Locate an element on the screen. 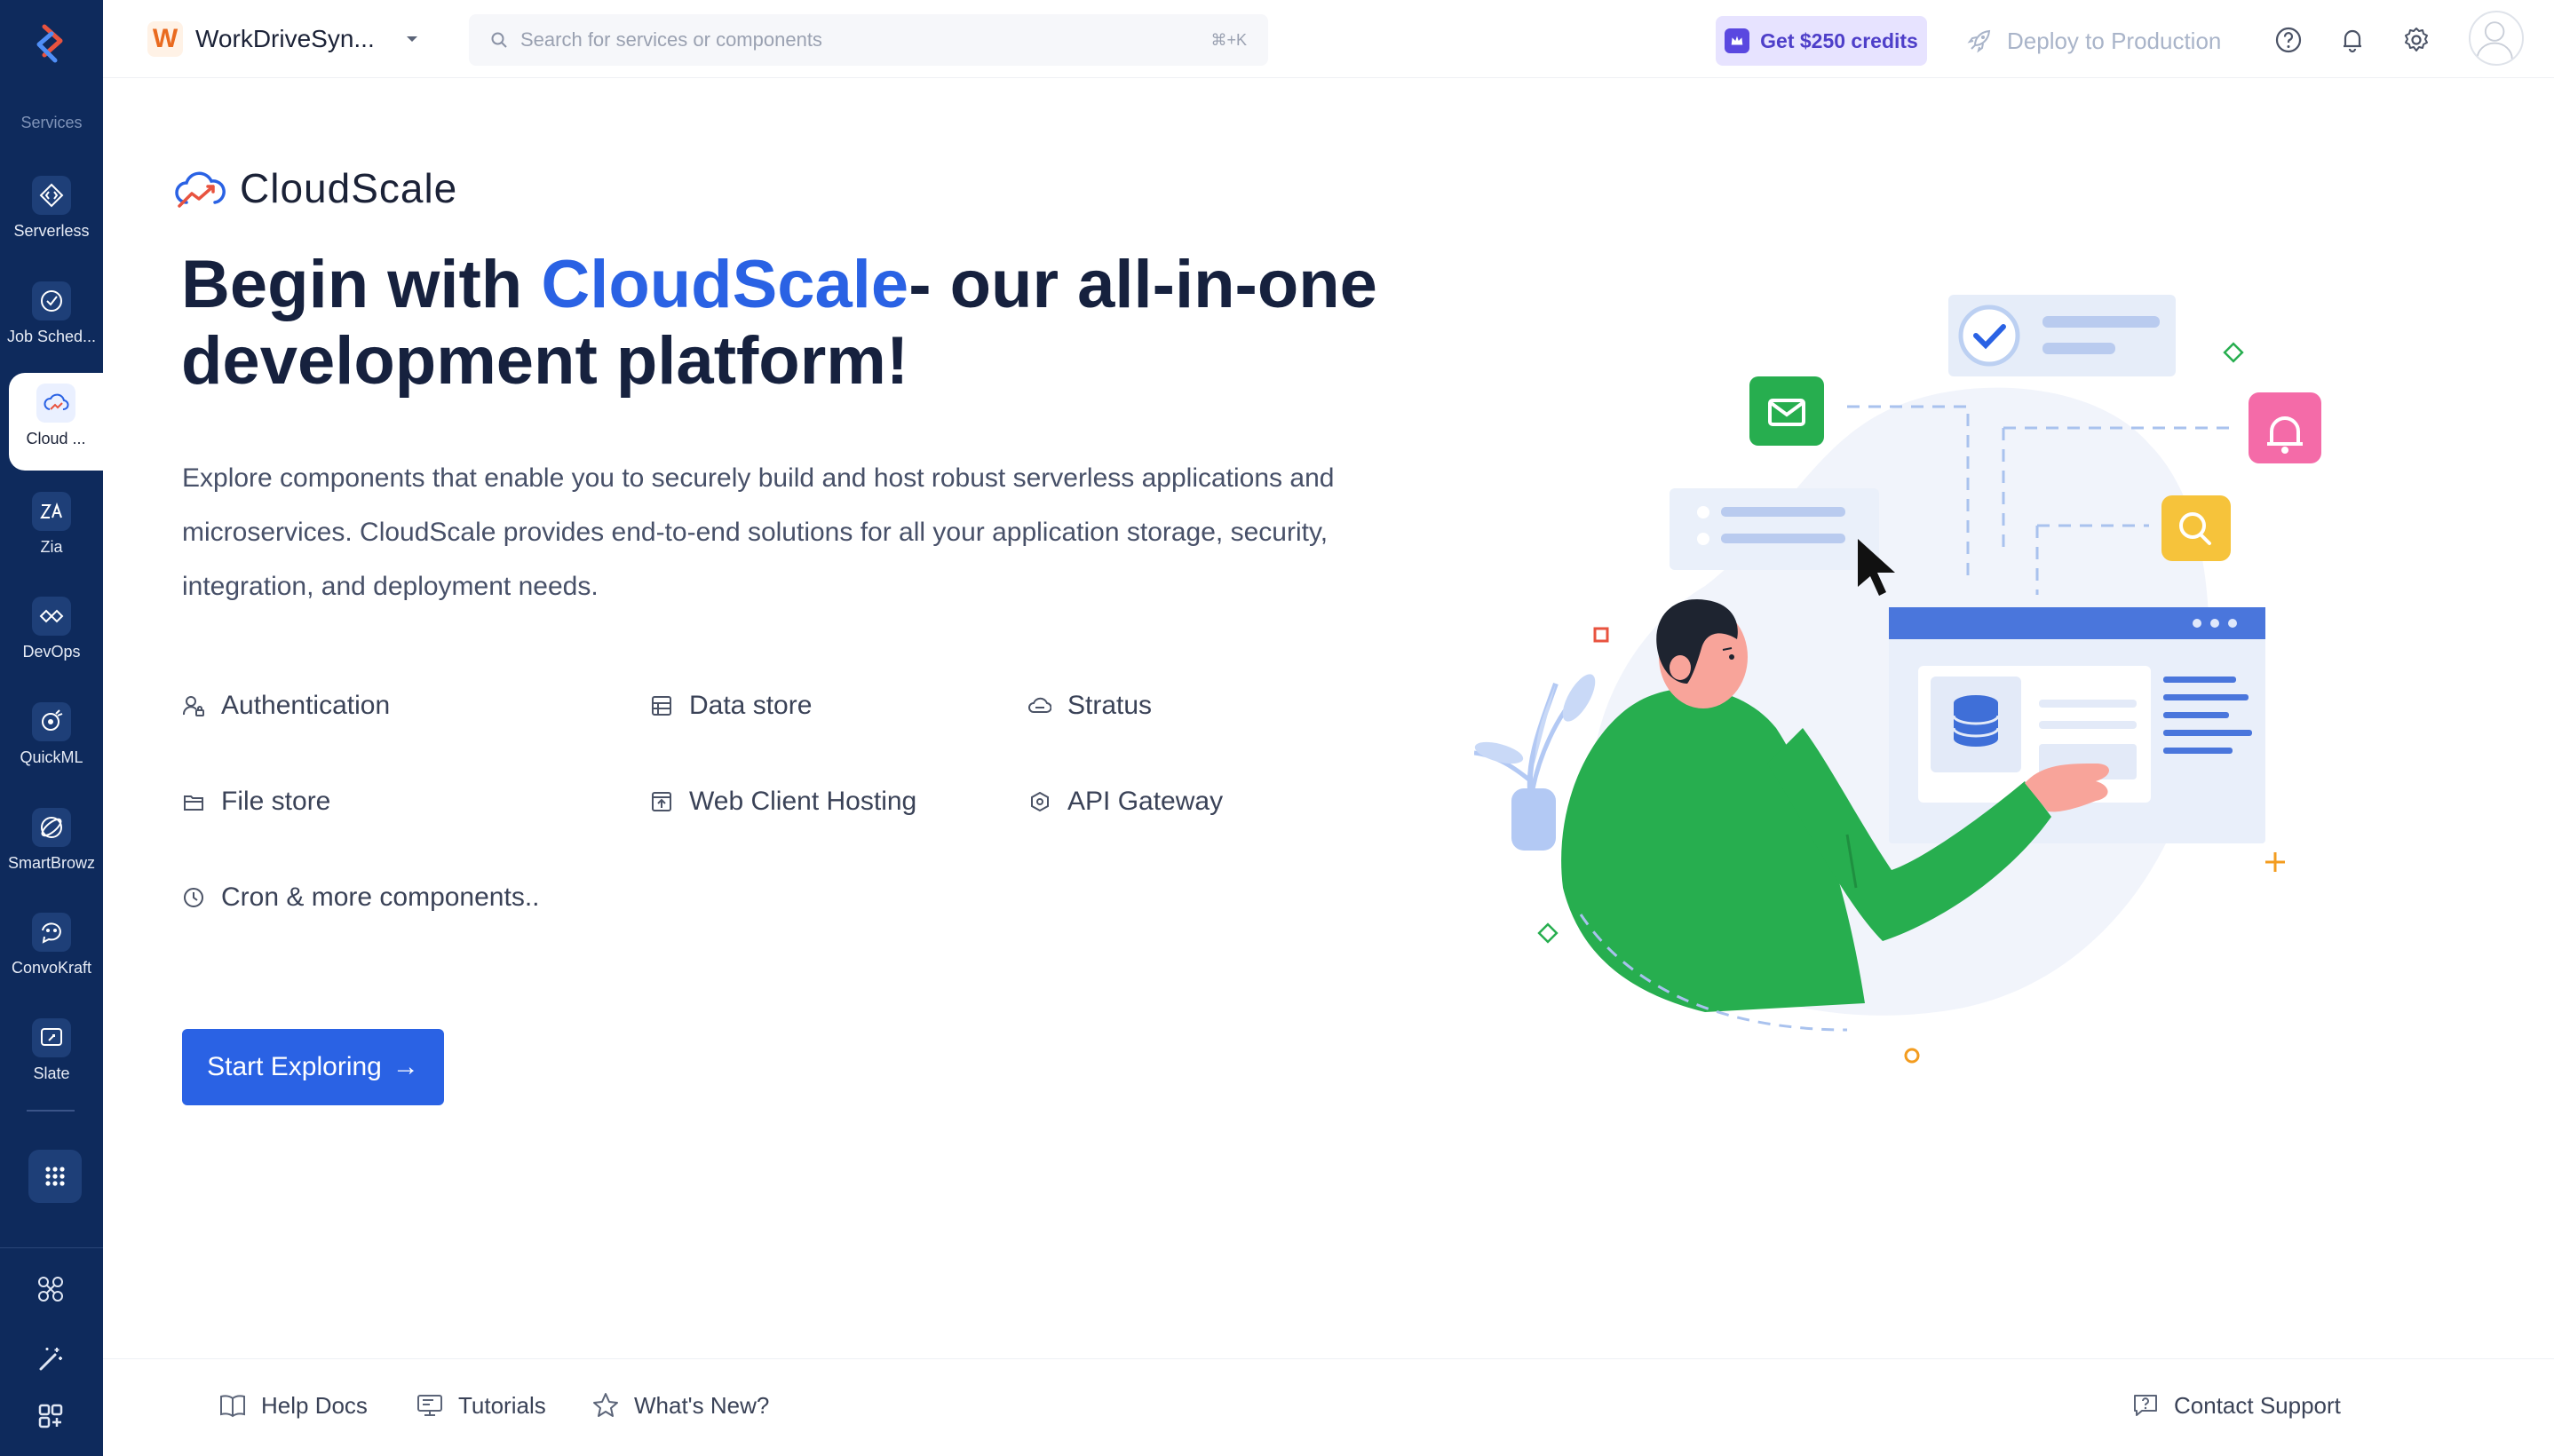 The image size is (2554, 1456). authentication-icon is located at coordinates (193, 706).